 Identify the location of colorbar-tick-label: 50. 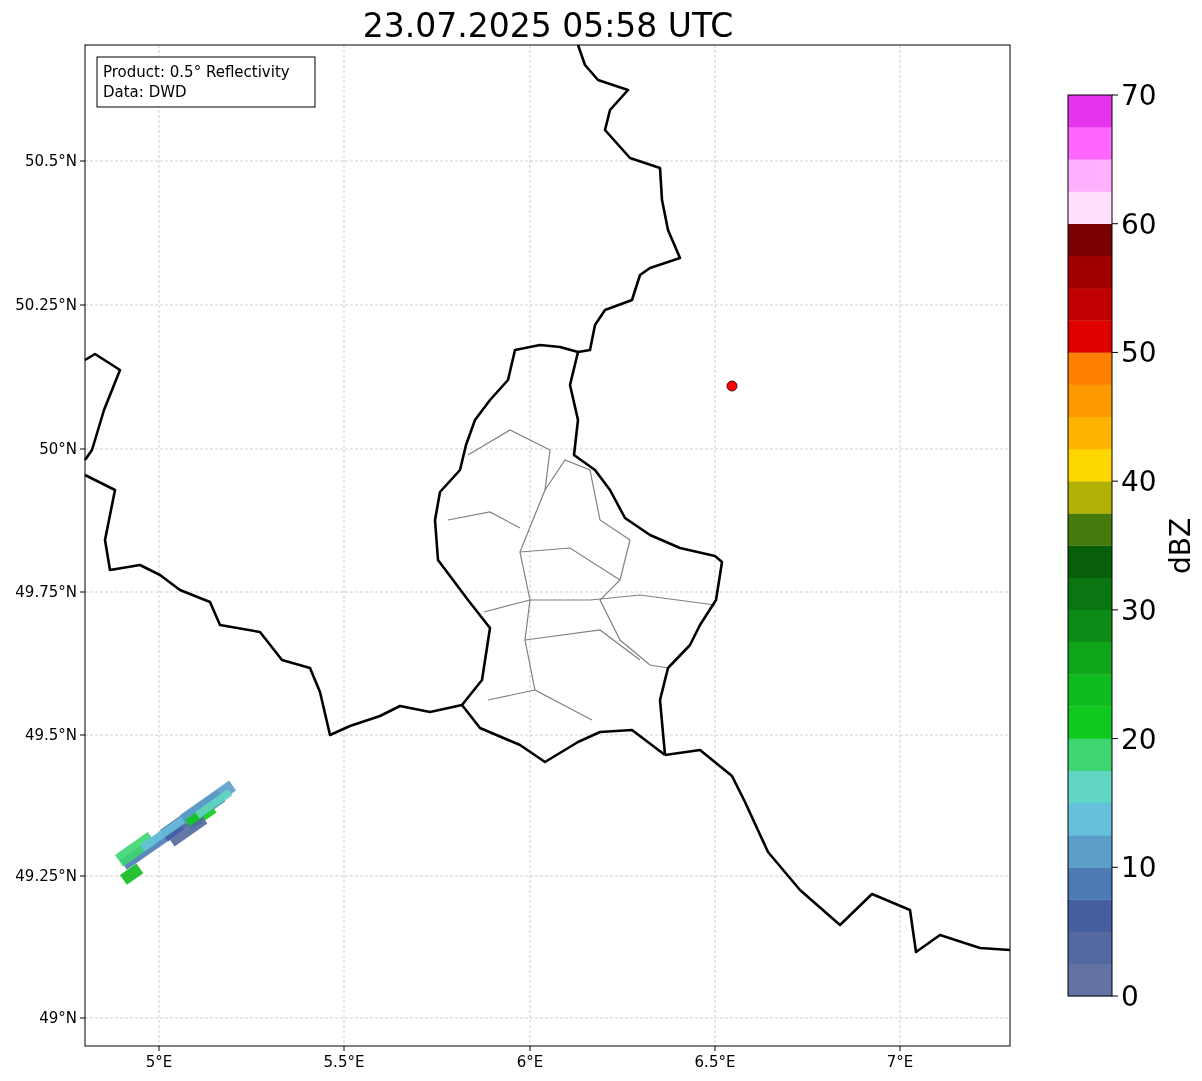
(1139, 353).